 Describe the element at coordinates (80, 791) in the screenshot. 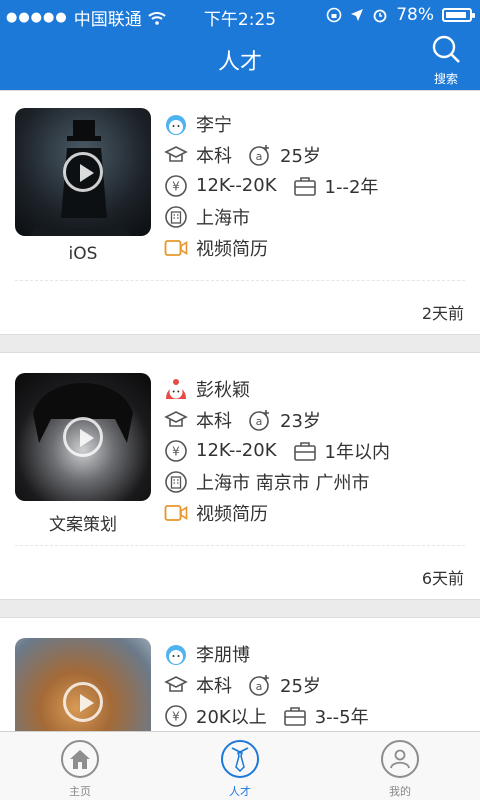

I see `tab-home-label: 主页` at that location.